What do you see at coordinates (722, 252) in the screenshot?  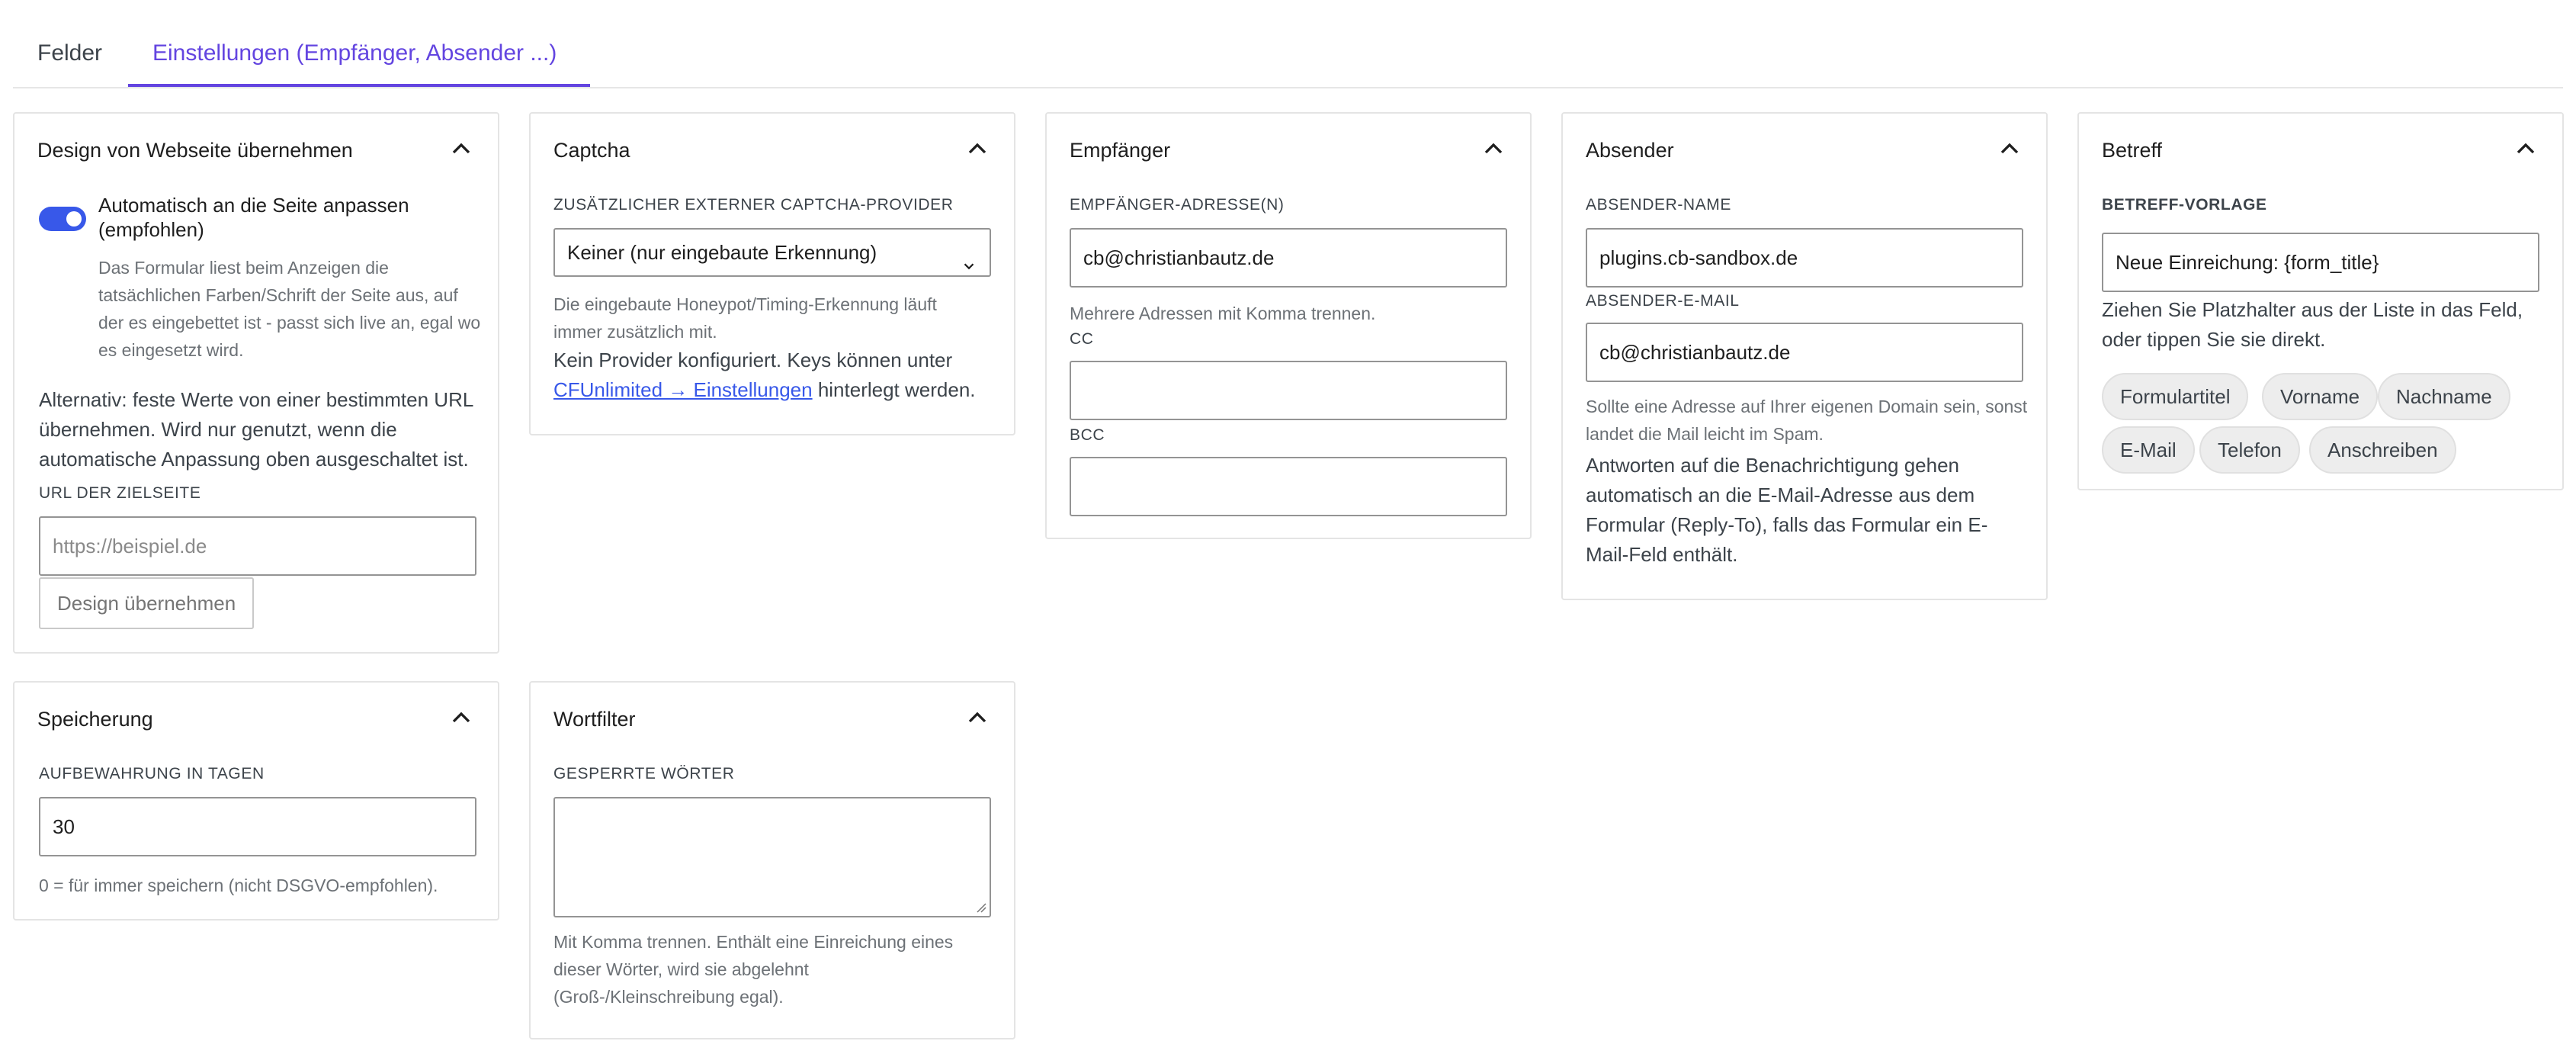 I see `captcha-provider-value: Keiner (nur eingebaute Erkennung)` at bounding box center [722, 252].